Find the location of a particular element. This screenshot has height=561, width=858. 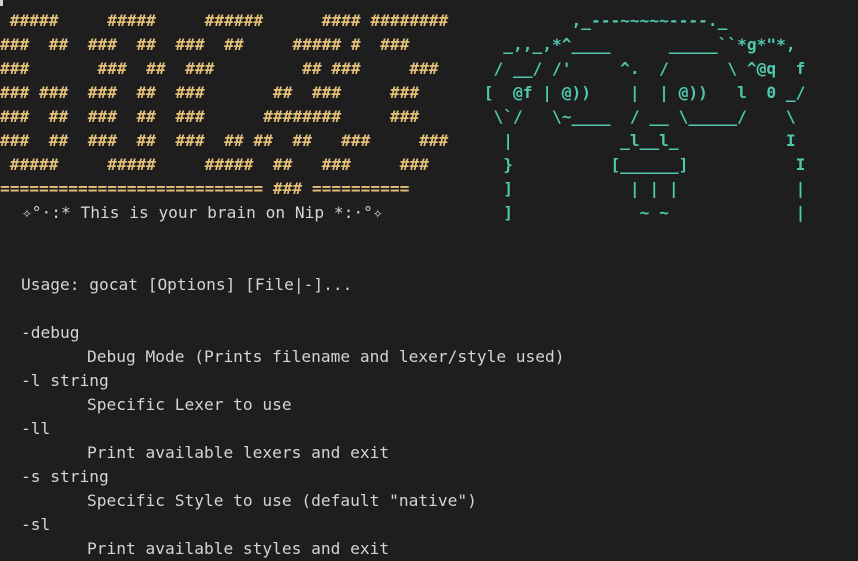

option-description: Specific Style to use (default "native") is located at coordinates (282, 500).